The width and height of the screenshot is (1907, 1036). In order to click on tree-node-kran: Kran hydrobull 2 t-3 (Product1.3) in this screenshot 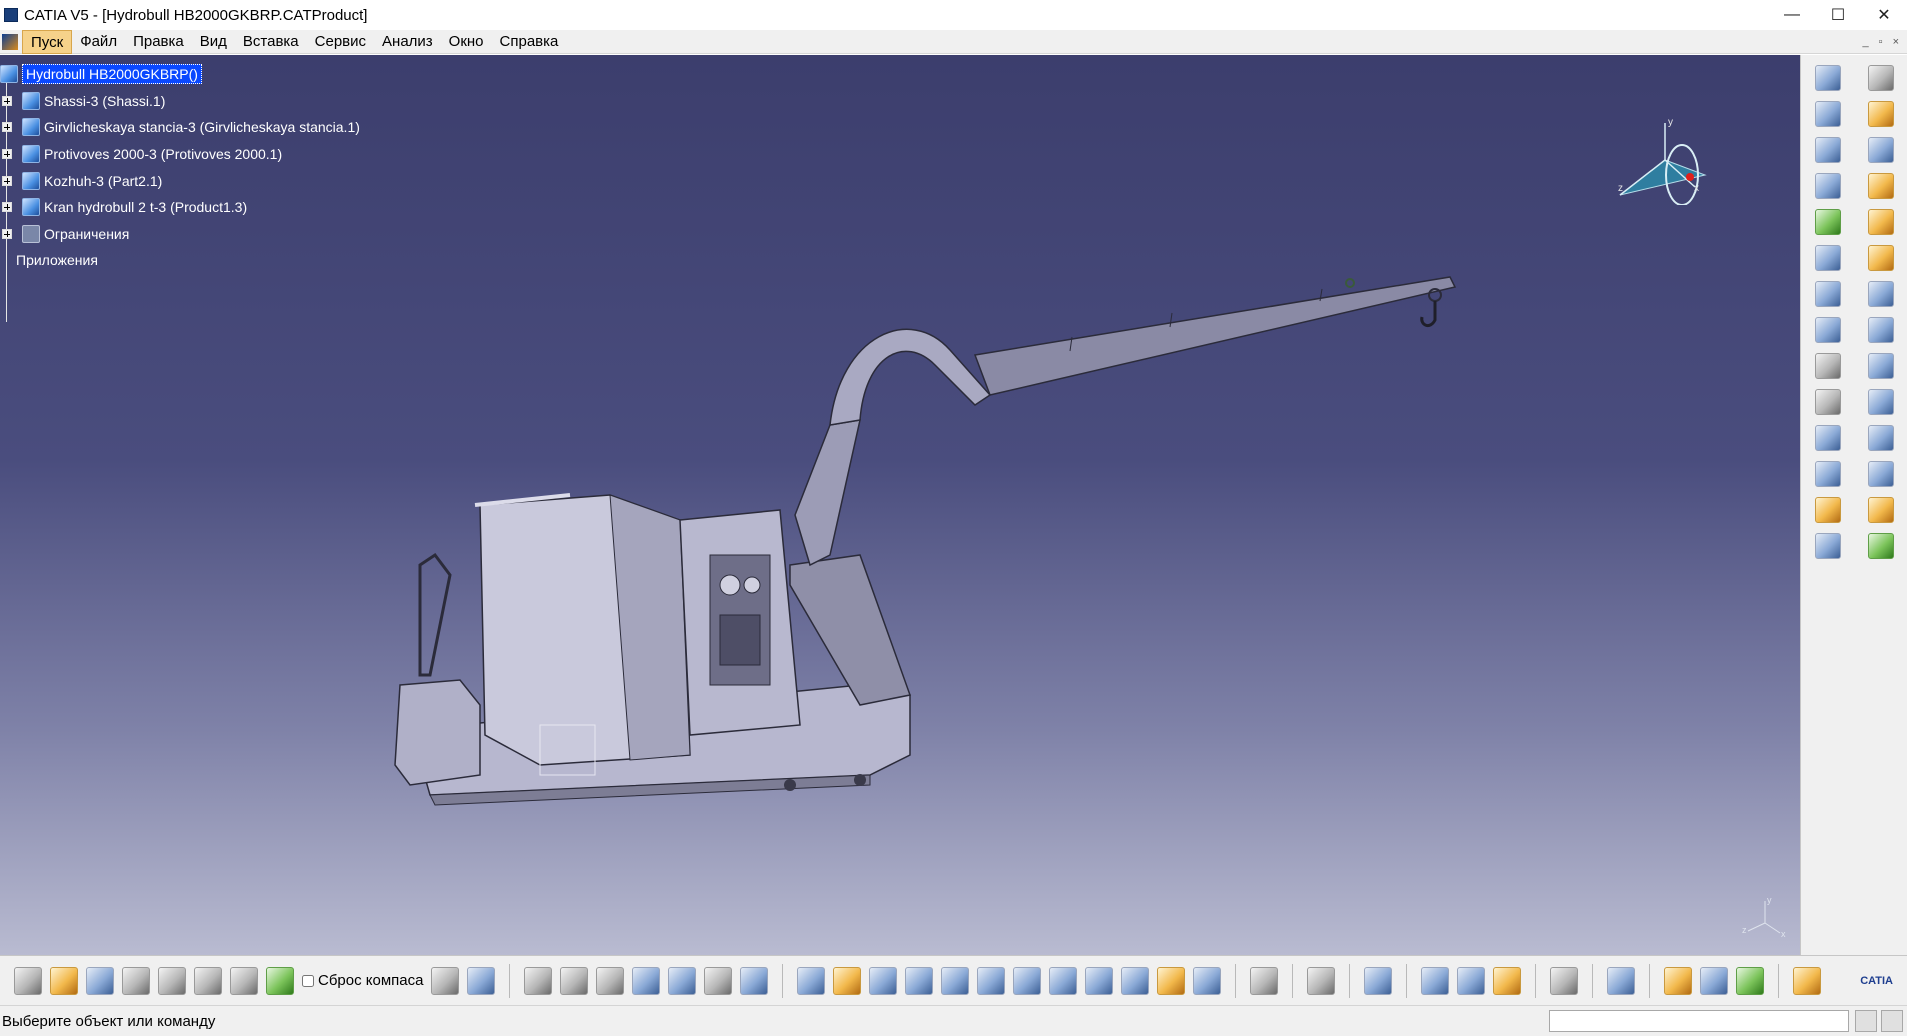, I will do `click(180, 207)`.